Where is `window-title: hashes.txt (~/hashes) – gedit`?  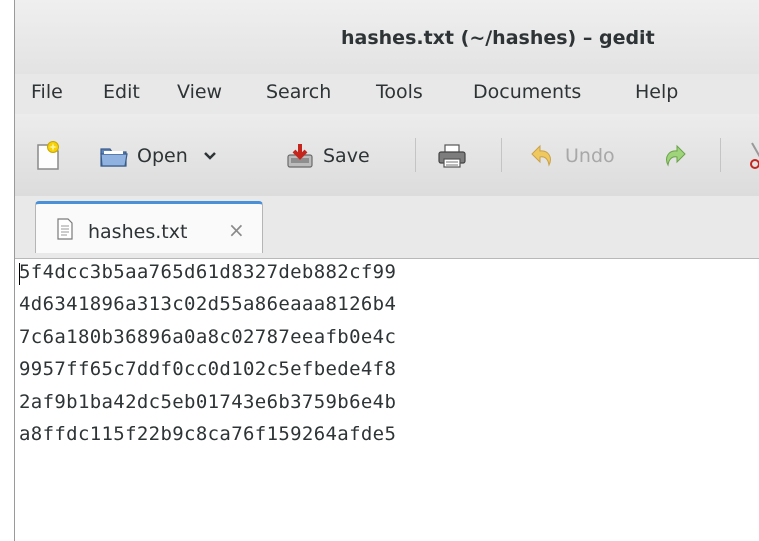 window-title: hashes.txt (~/hashes) – gedit is located at coordinates (498, 38).